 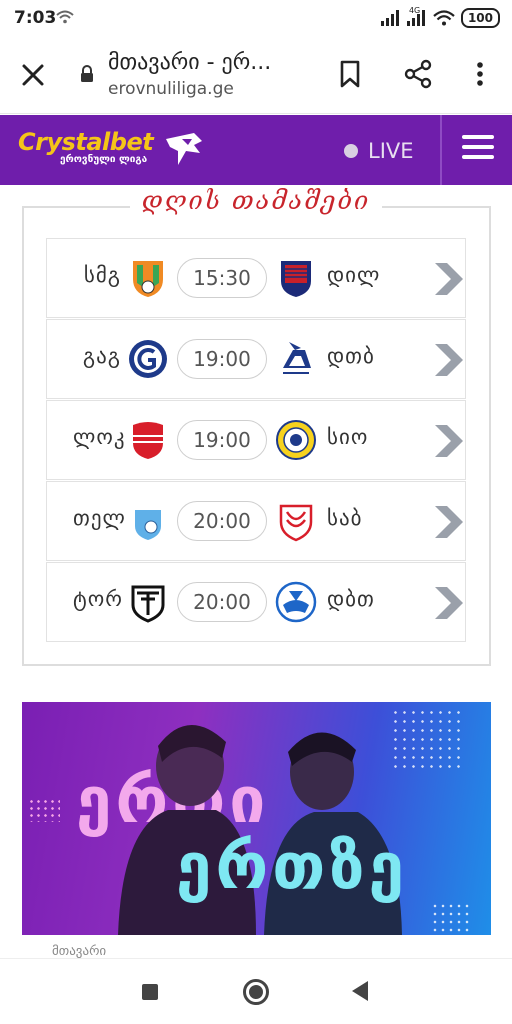 I want to click on away-team-name: დთბ, so click(x=351, y=356).